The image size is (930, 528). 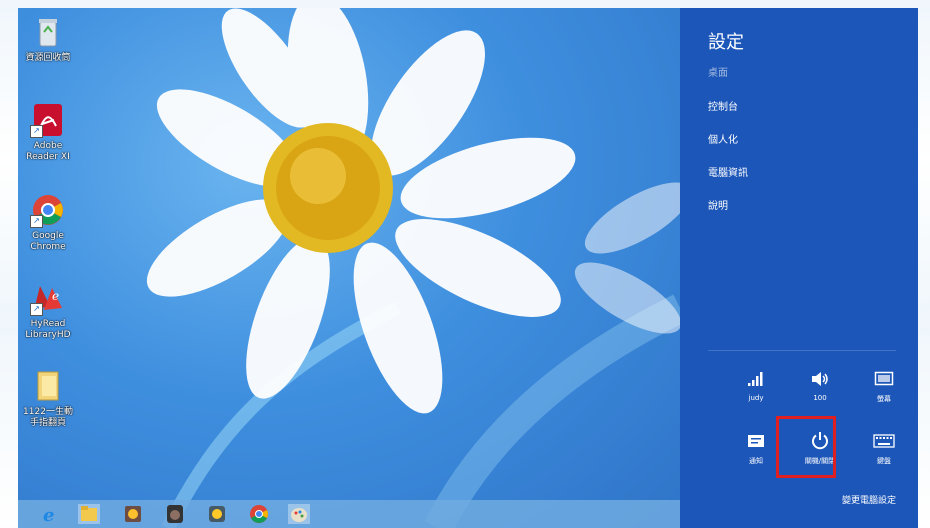 What do you see at coordinates (89, 514) in the screenshot?
I see `file-explorer-icon` at bounding box center [89, 514].